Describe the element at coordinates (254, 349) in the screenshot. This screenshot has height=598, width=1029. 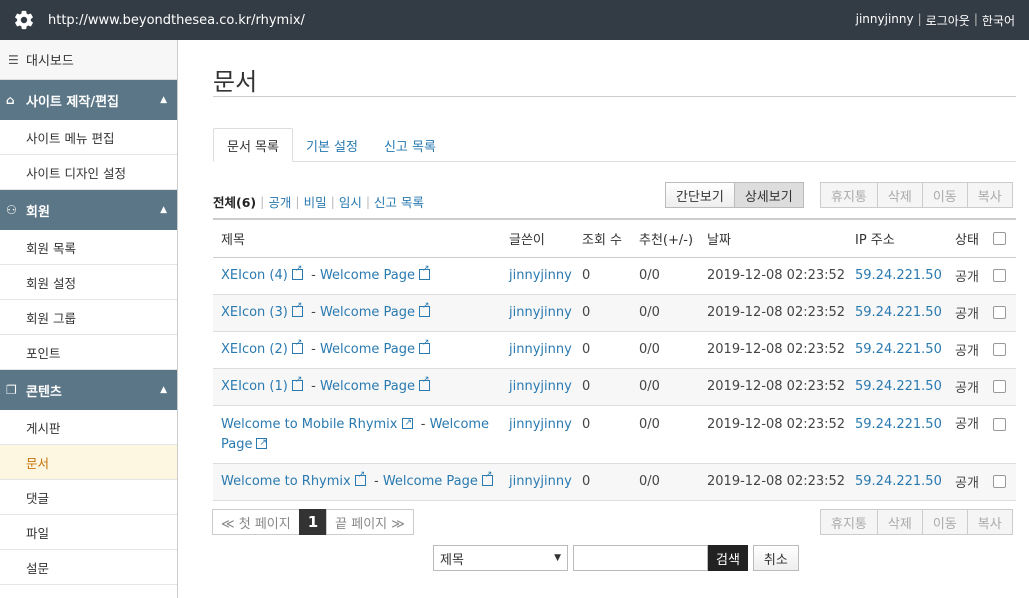
I see `document-title-link: XEIcon (2)` at that location.